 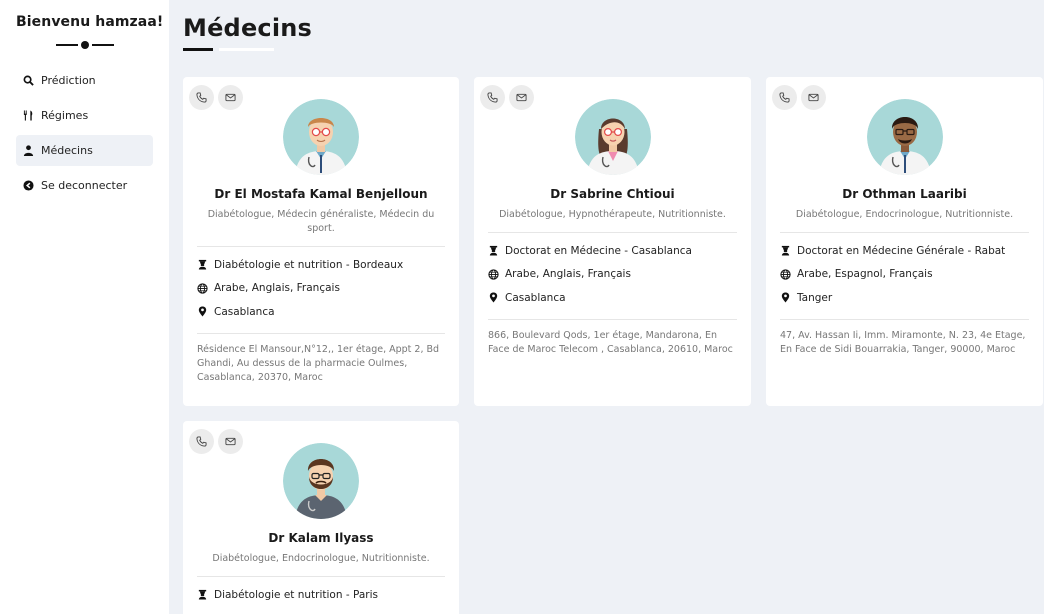 What do you see at coordinates (28, 185) in the screenshot?
I see `logout-icon` at bounding box center [28, 185].